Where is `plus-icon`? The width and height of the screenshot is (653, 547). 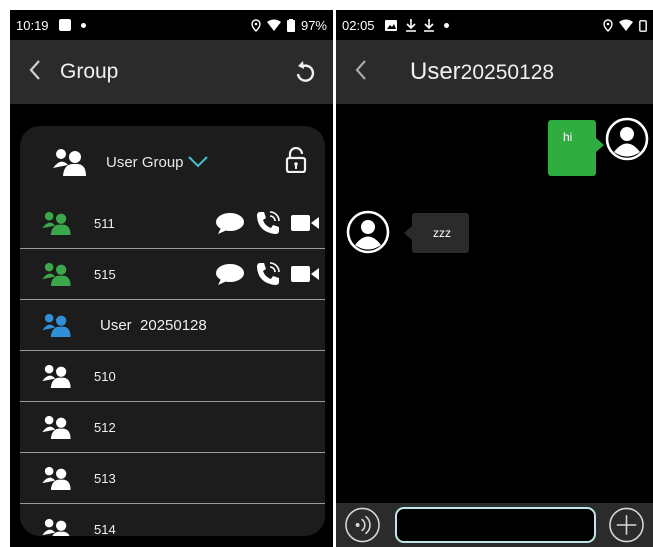
plus-icon is located at coordinates (626, 525).